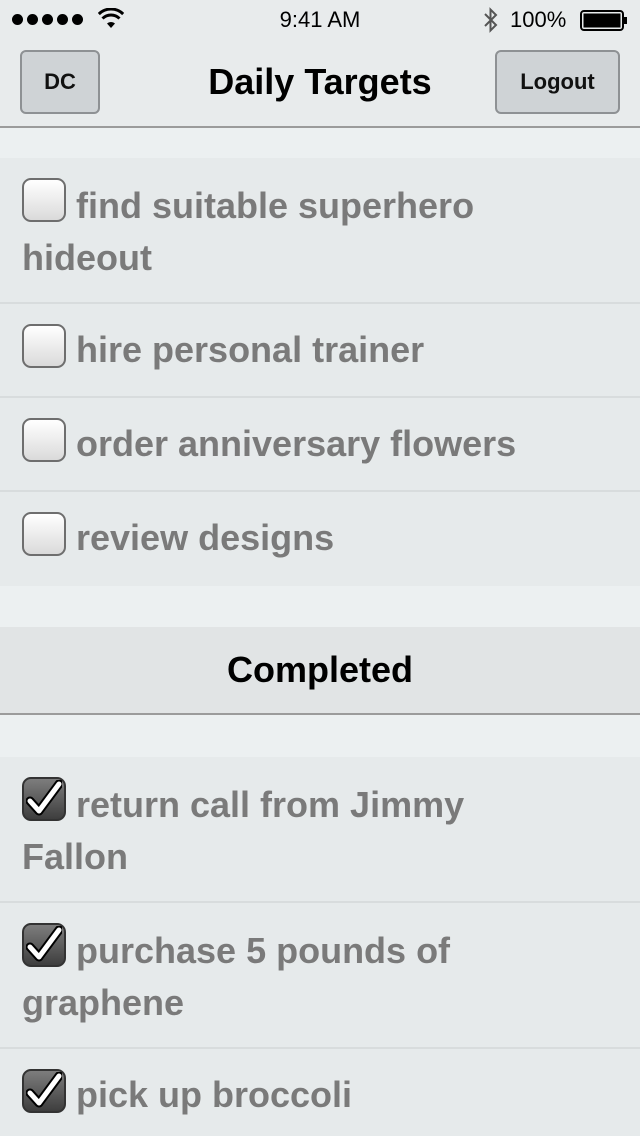 The width and height of the screenshot is (640, 1136). What do you see at coordinates (557, 82) in the screenshot?
I see `logout-button: Logout` at bounding box center [557, 82].